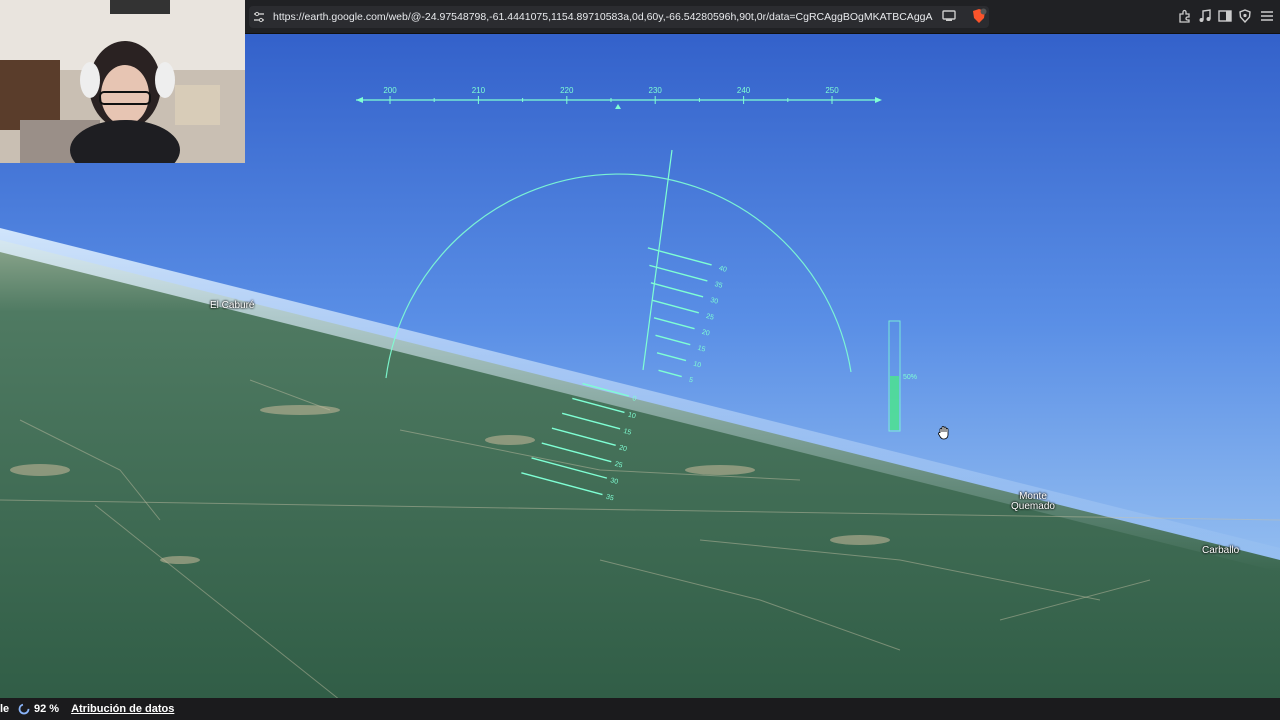 This screenshot has height=720, width=1280. What do you see at coordinates (619, 97) in the screenshot?
I see `heading-tape: 200 210 220 230 240 250` at bounding box center [619, 97].